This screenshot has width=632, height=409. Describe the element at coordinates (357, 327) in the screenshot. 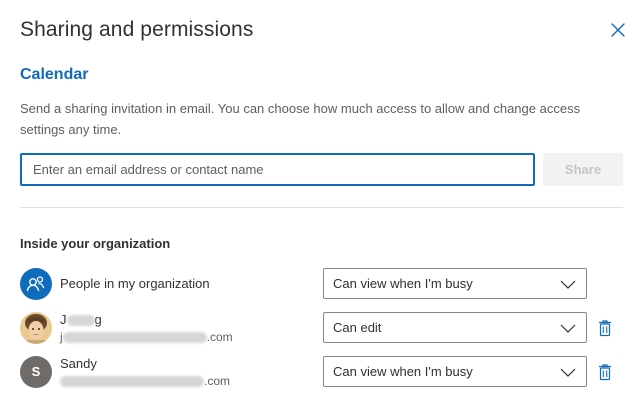

I see `permission-value: Can edit` at that location.